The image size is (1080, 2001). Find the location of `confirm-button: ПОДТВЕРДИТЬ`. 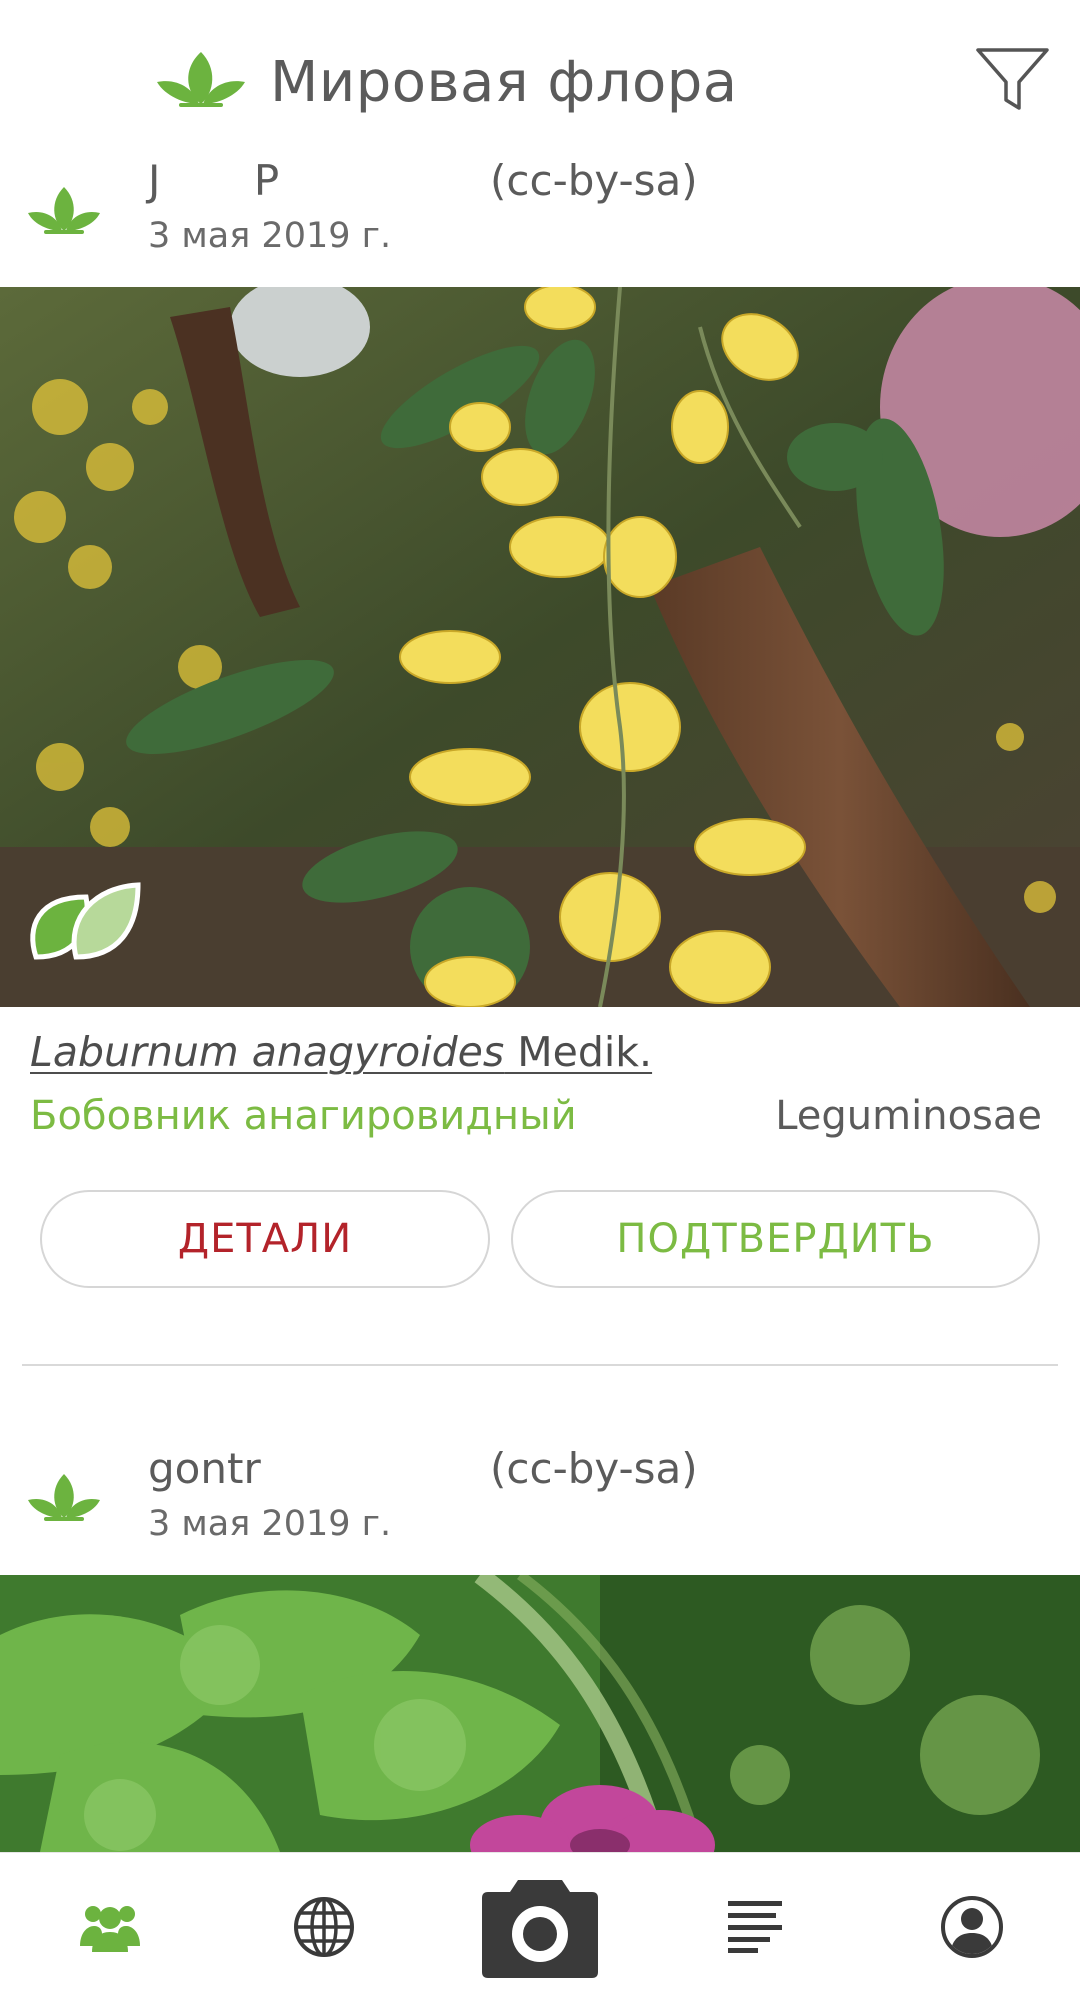

confirm-button: ПОДТВЕРДИТЬ is located at coordinates (775, 1239).